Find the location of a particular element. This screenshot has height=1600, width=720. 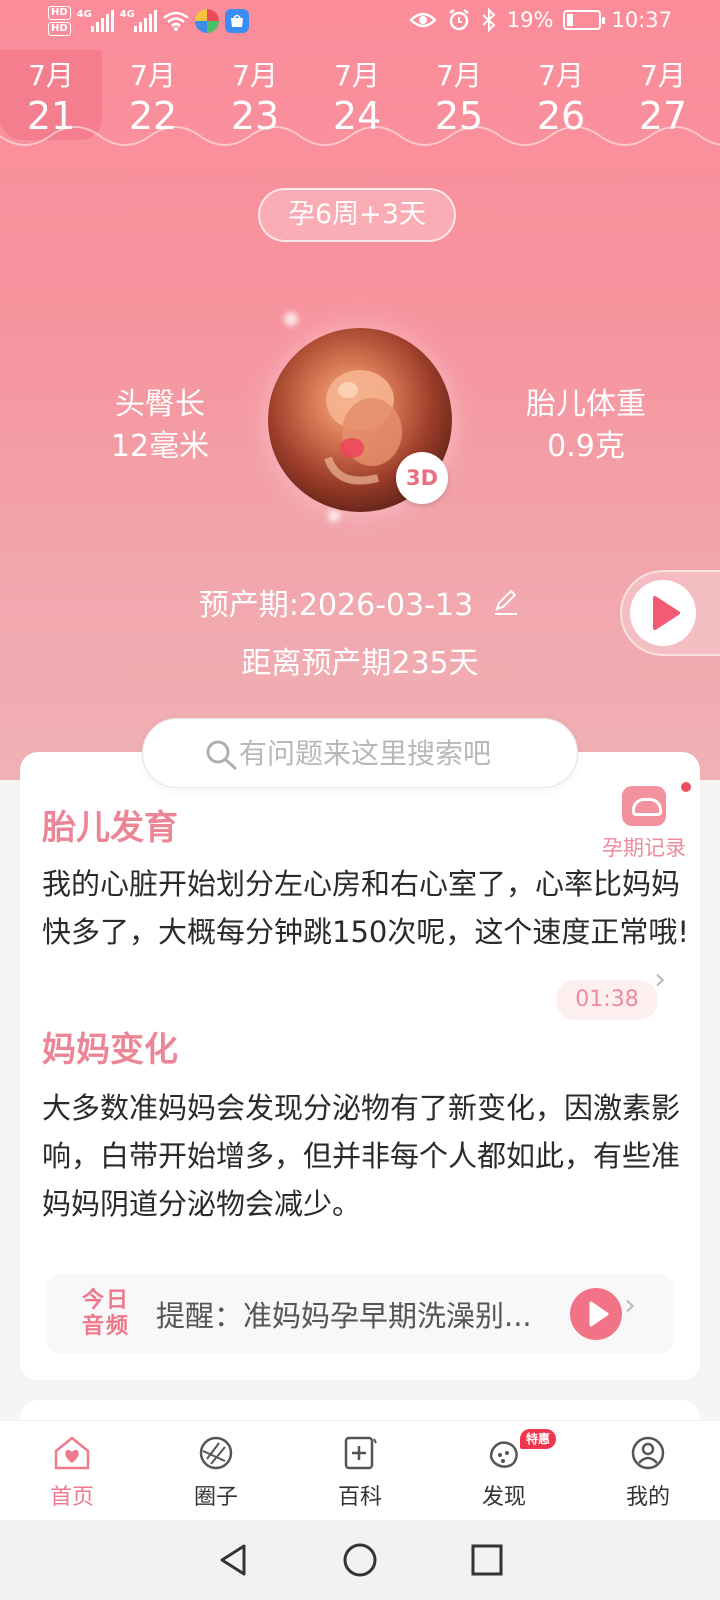

tab-label: 首页 is located at coordinates (71, 1497).